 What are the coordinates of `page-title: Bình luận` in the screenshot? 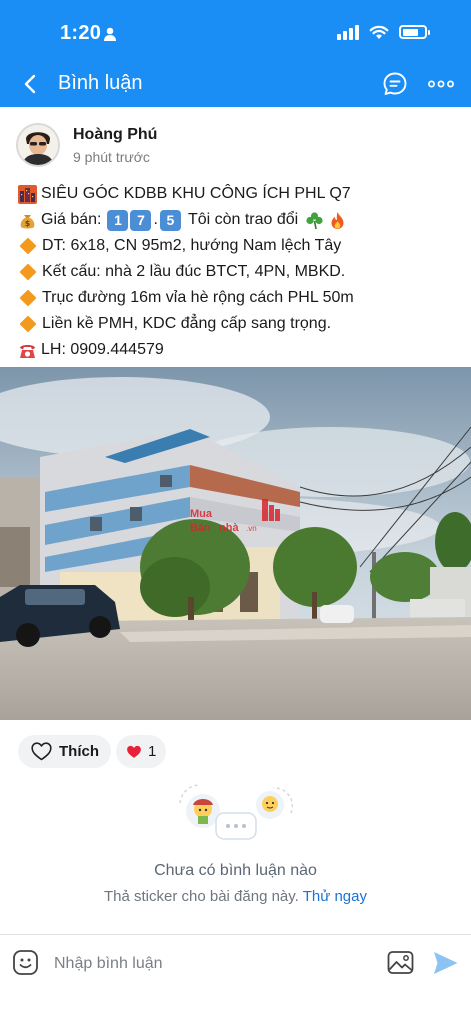 It's located at (100, 83).